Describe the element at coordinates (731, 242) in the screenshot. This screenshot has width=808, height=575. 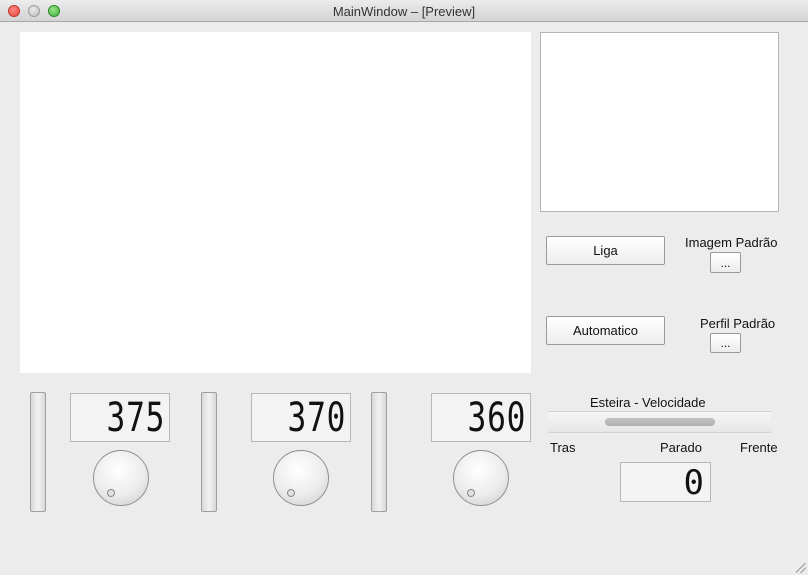
I see `imagem-padrao-label: Imagem Padrão` at that location.